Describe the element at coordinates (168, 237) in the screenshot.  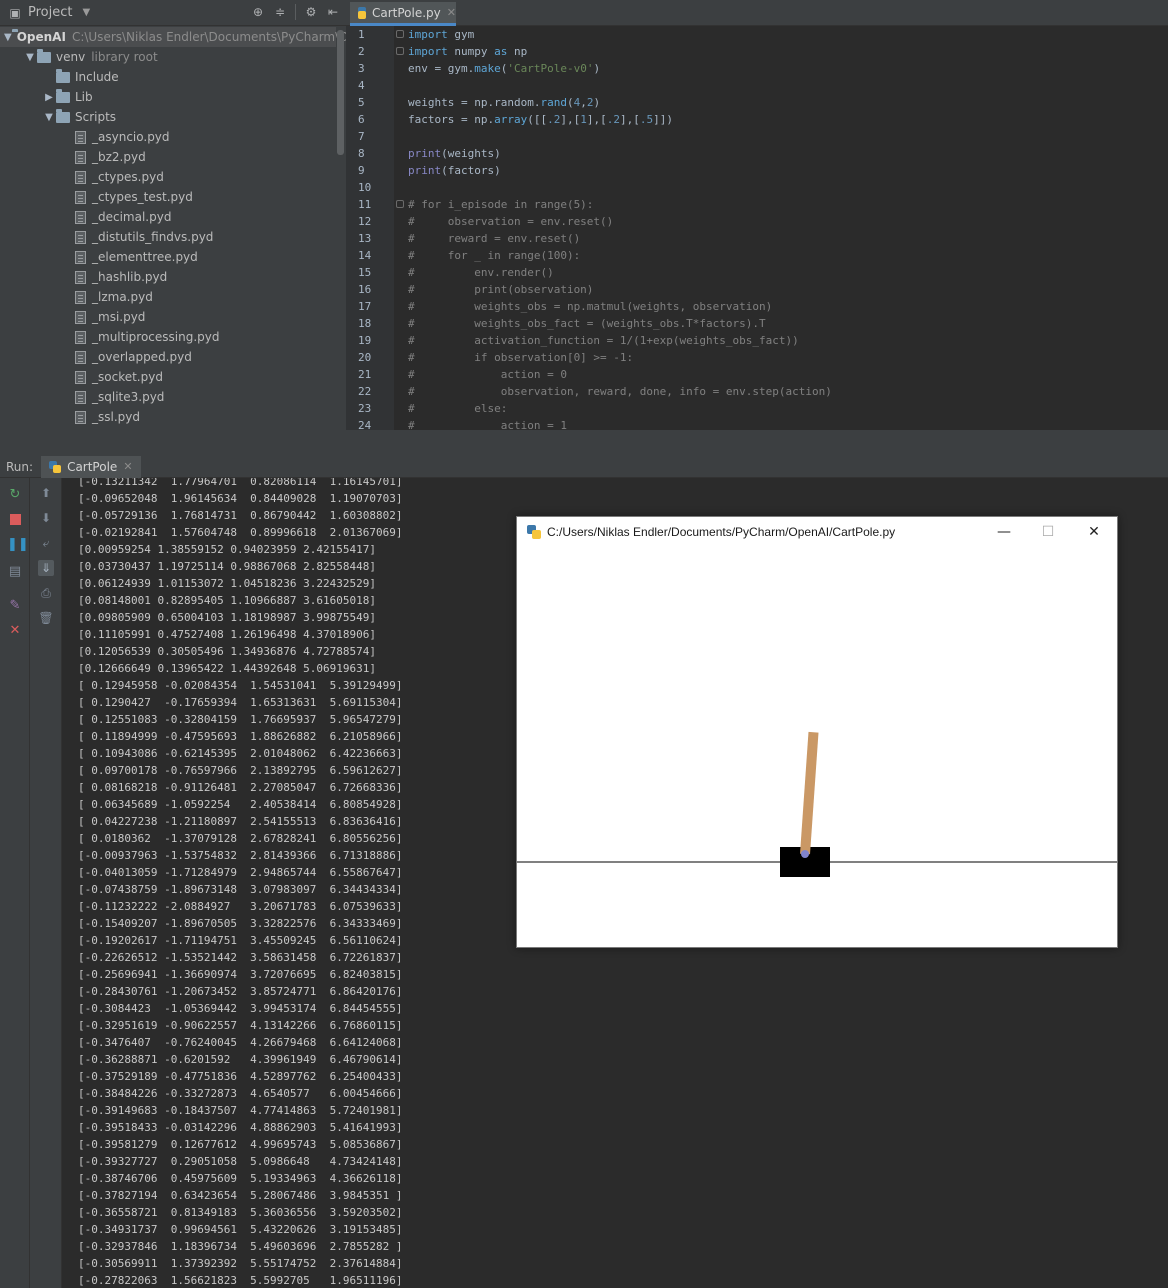
I see `tree-item: _distutils_findvs.pyd` at that location.